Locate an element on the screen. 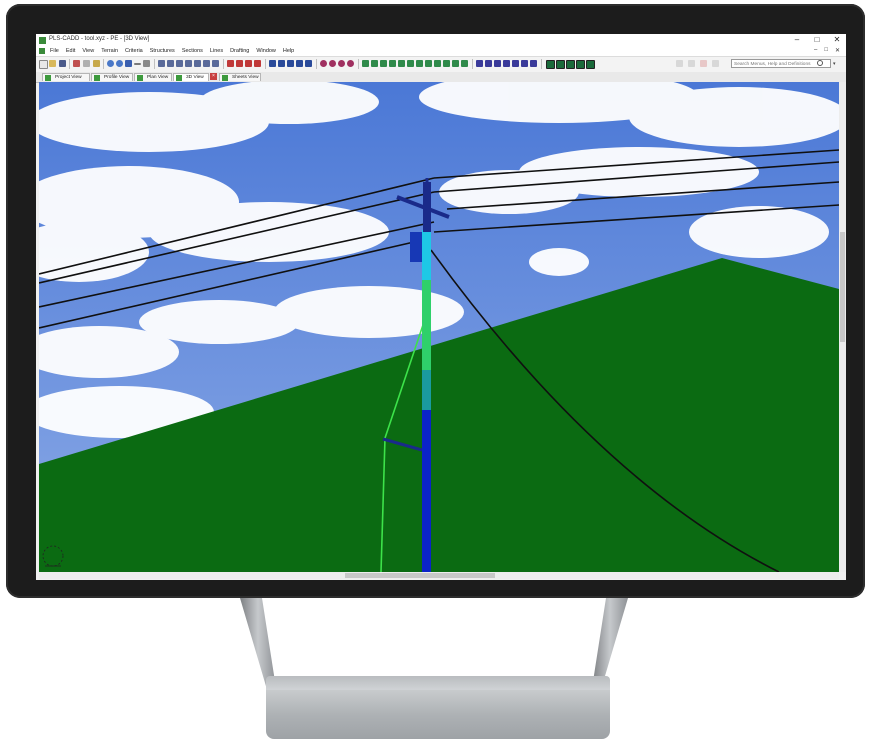 The height and width of the screenshot is (753, 870). mdi-restore-button: □ is located at coordinates (826, 50).